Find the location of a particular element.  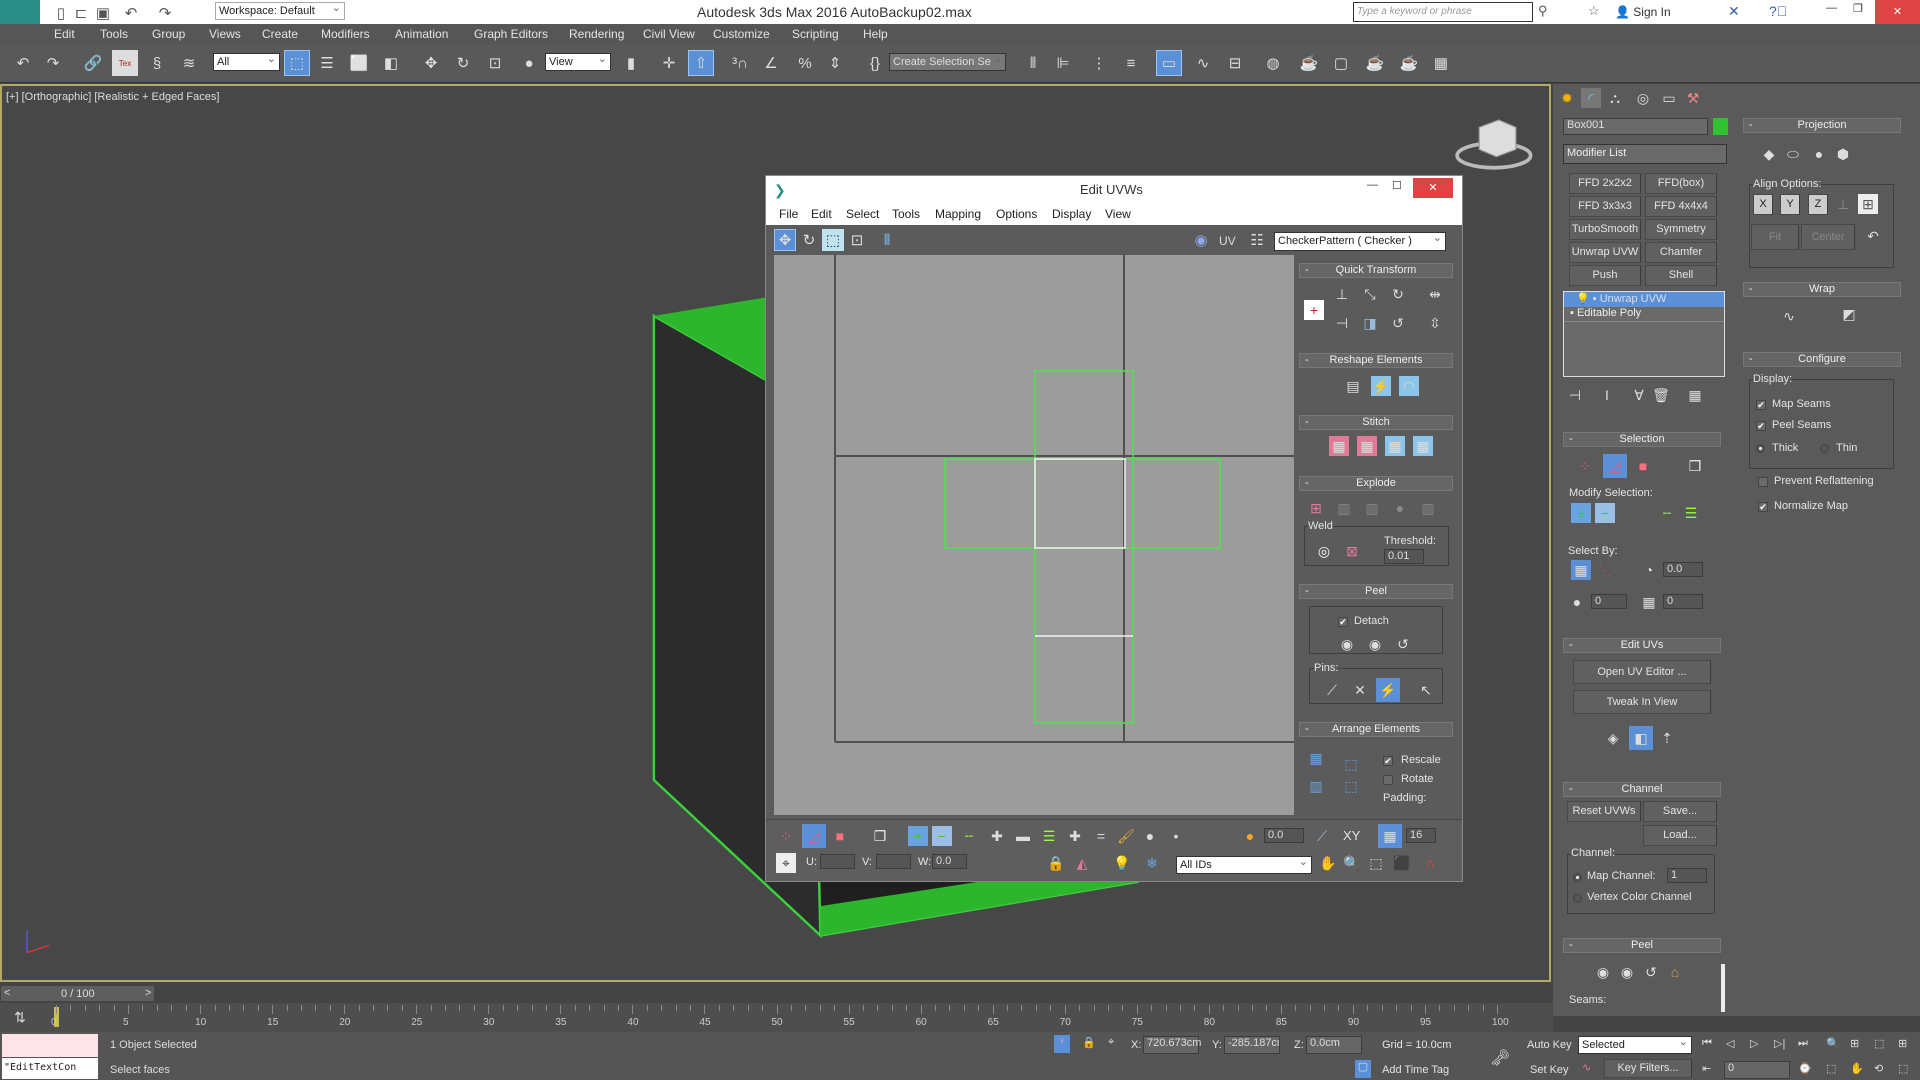

absolute-mode-icon: ⌖ is located at coordinates (1111, 1042).